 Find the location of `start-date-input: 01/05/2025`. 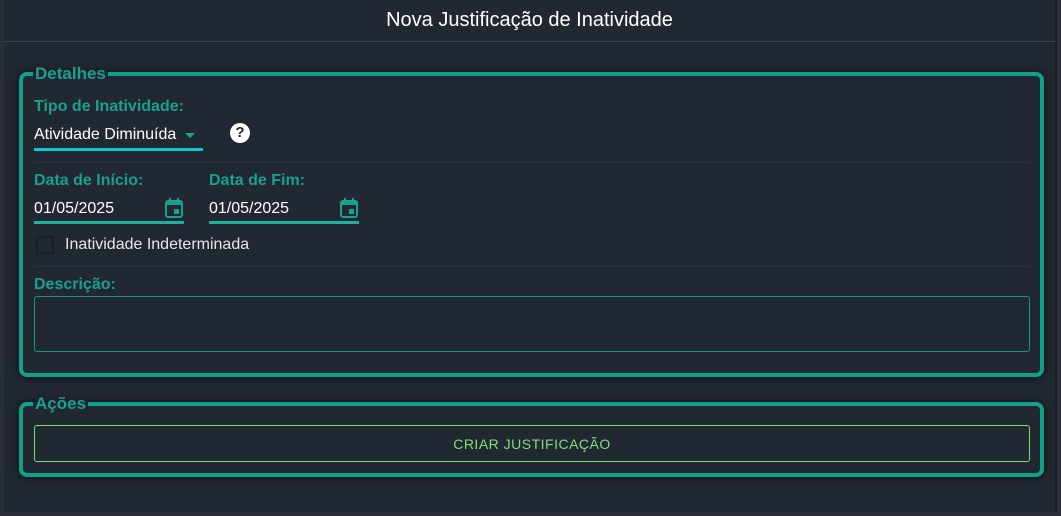

start-date-input: 01/05/2025 is located at coordinates (109, 209).